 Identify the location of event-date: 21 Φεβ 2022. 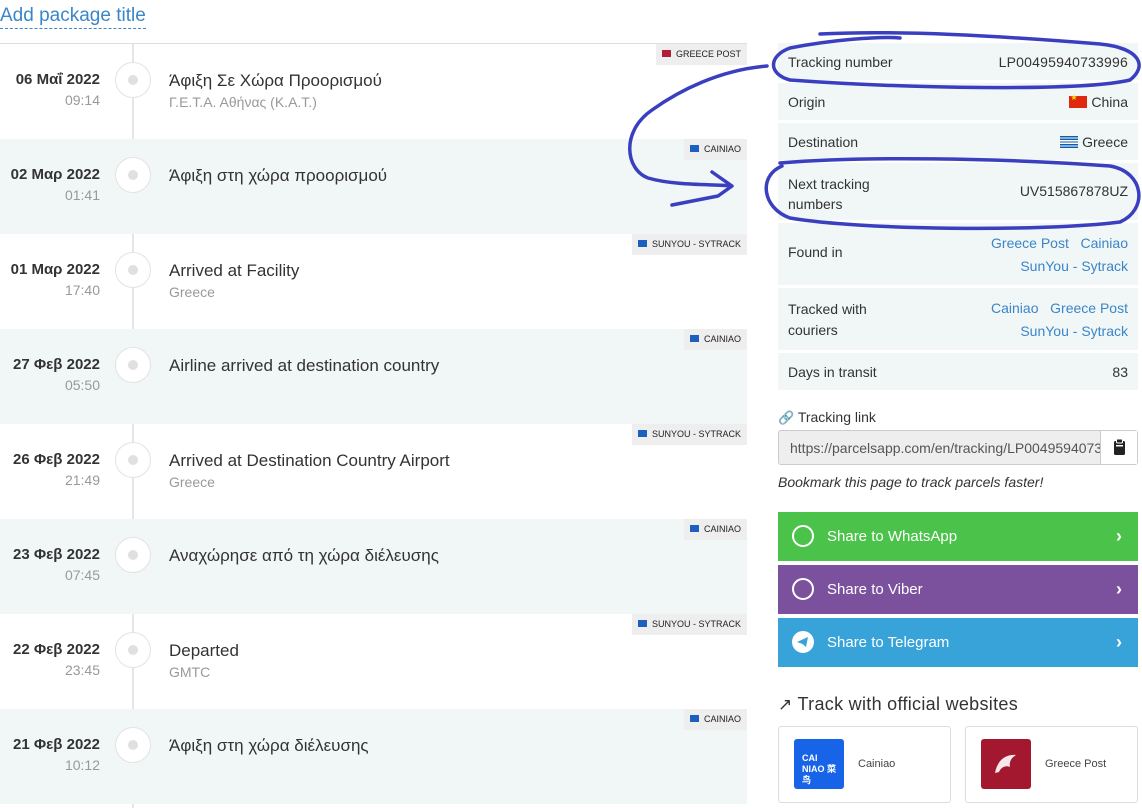
(56, 744).